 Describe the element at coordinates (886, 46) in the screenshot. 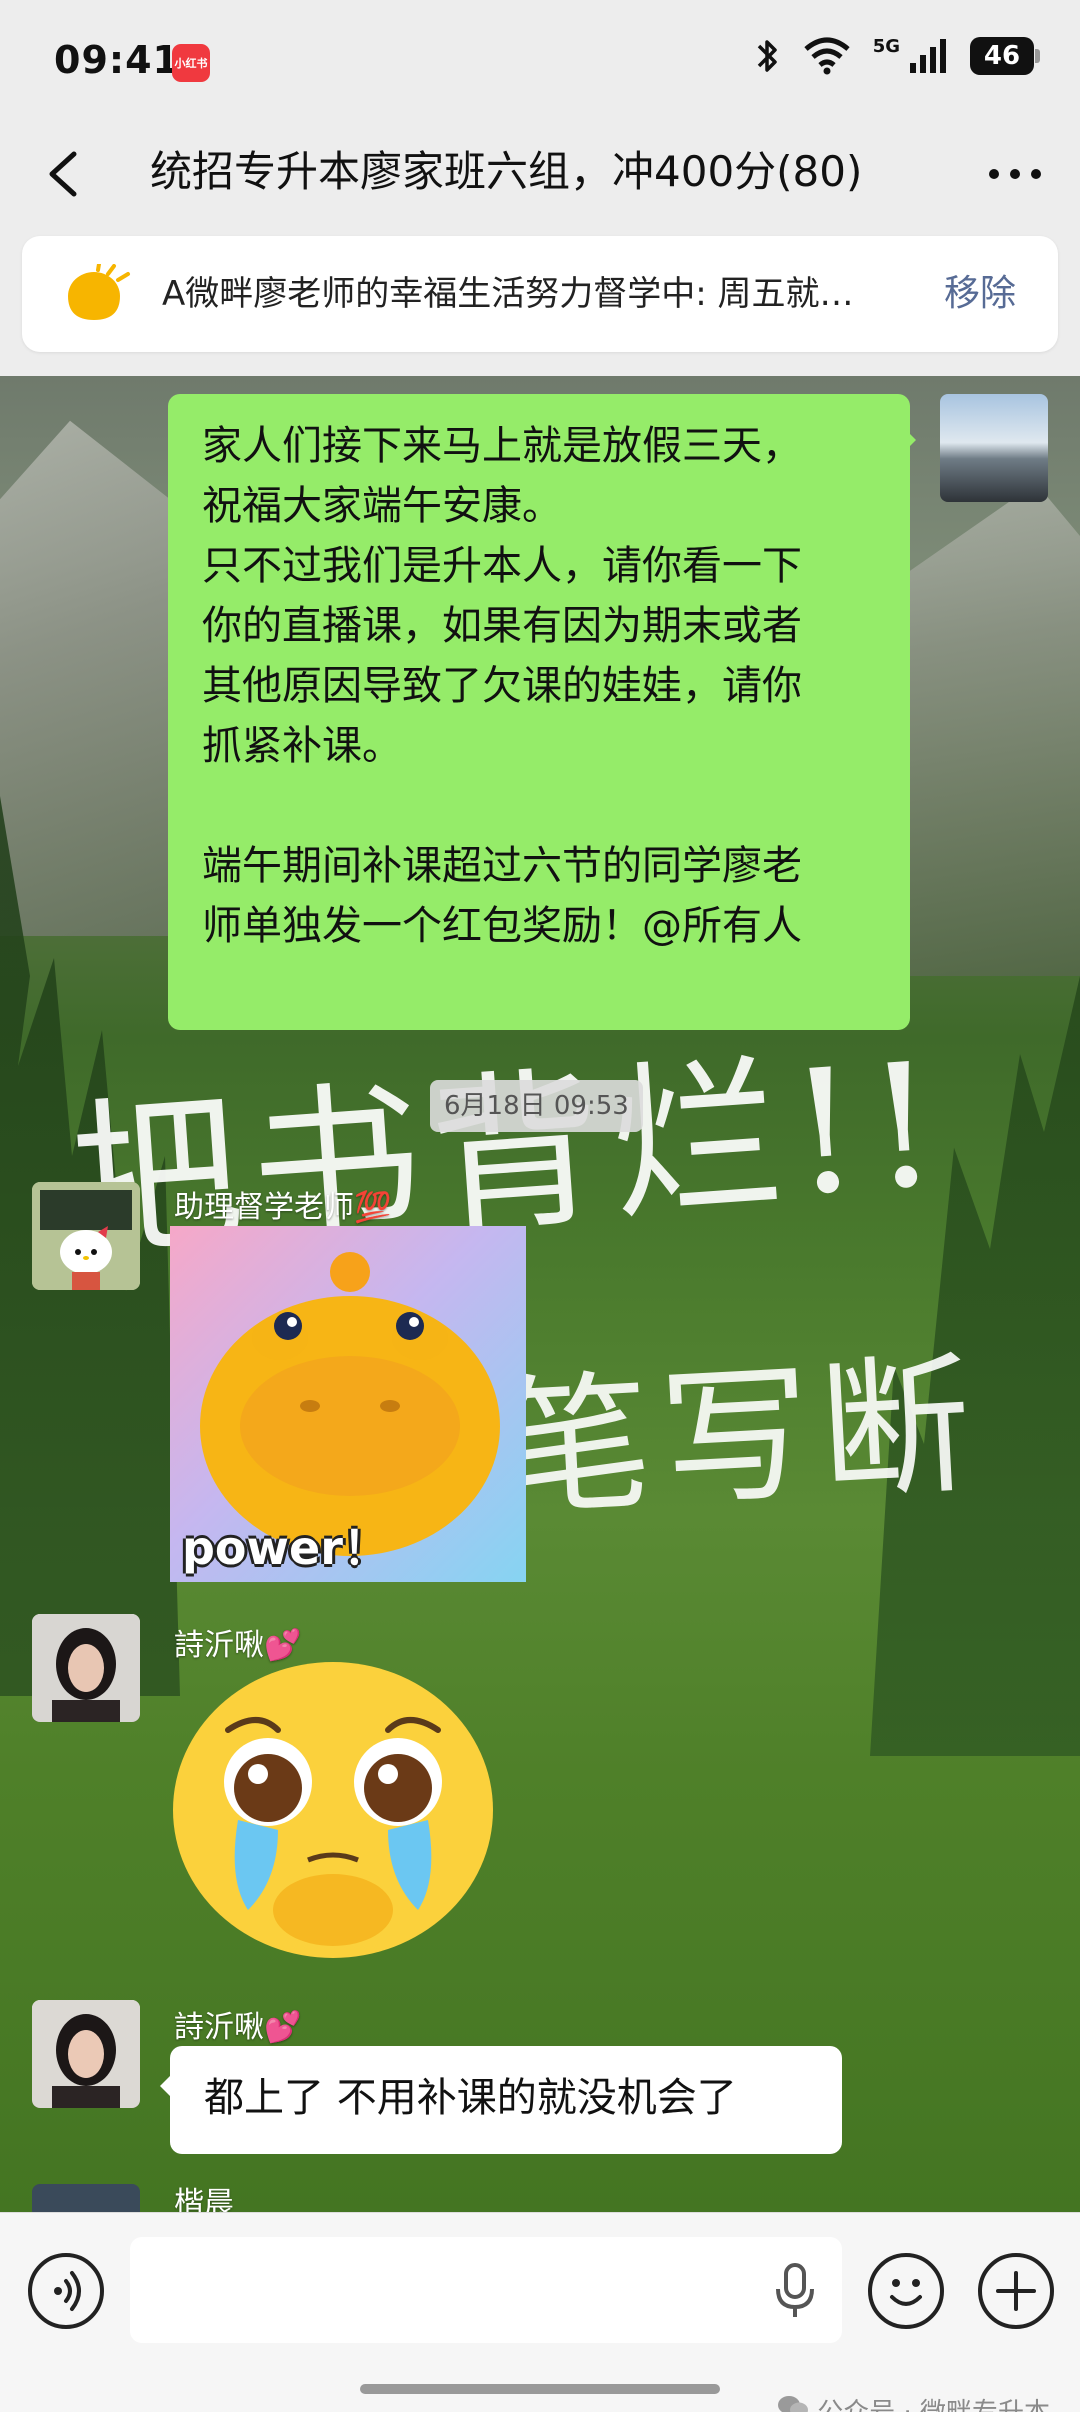

I see `network-type: 5G` at that location.